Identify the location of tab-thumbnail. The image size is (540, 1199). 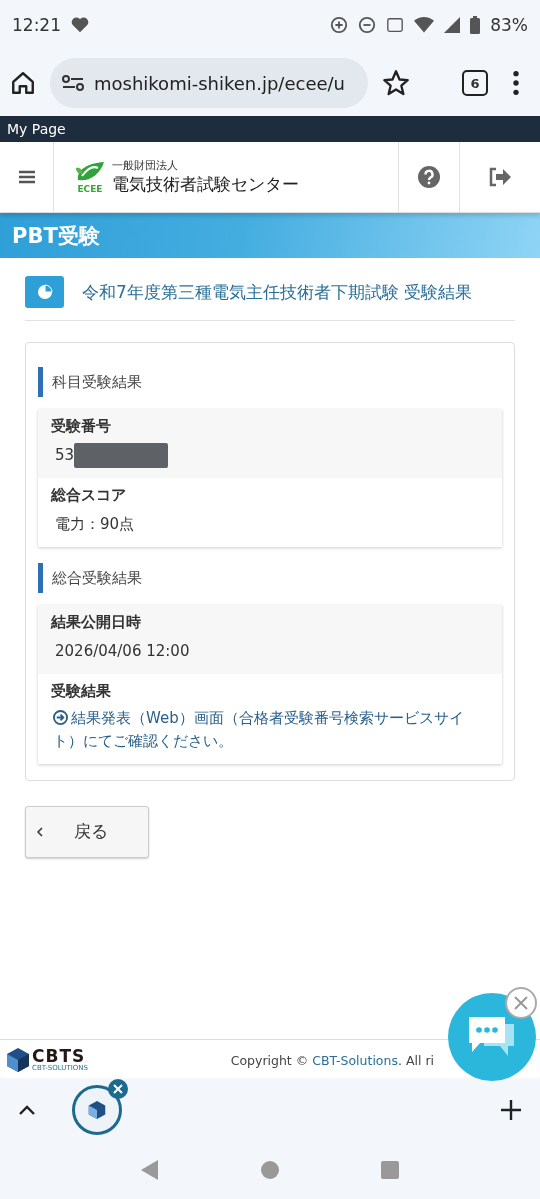
(97, 1110).